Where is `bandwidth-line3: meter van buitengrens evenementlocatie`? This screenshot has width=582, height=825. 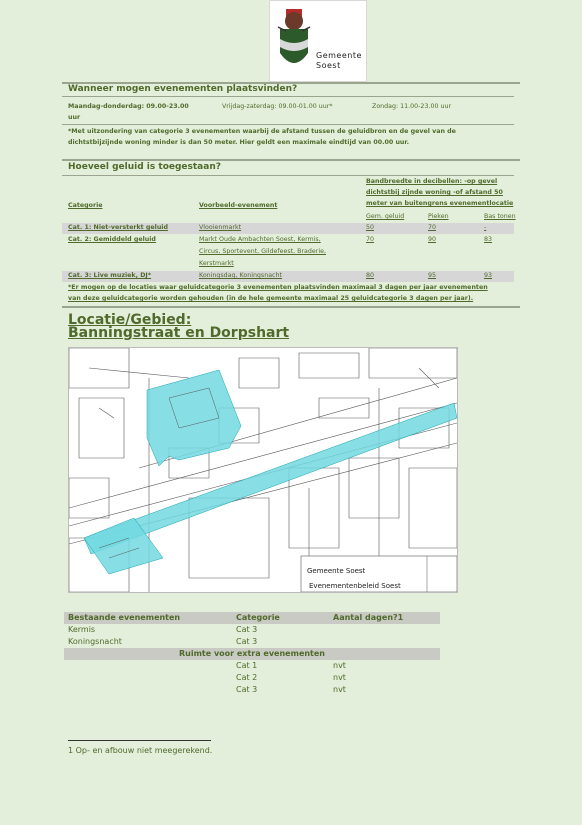 bandwidth-line3: meter van buitengrens evenementlocatie is located at coordinates (440, 203).